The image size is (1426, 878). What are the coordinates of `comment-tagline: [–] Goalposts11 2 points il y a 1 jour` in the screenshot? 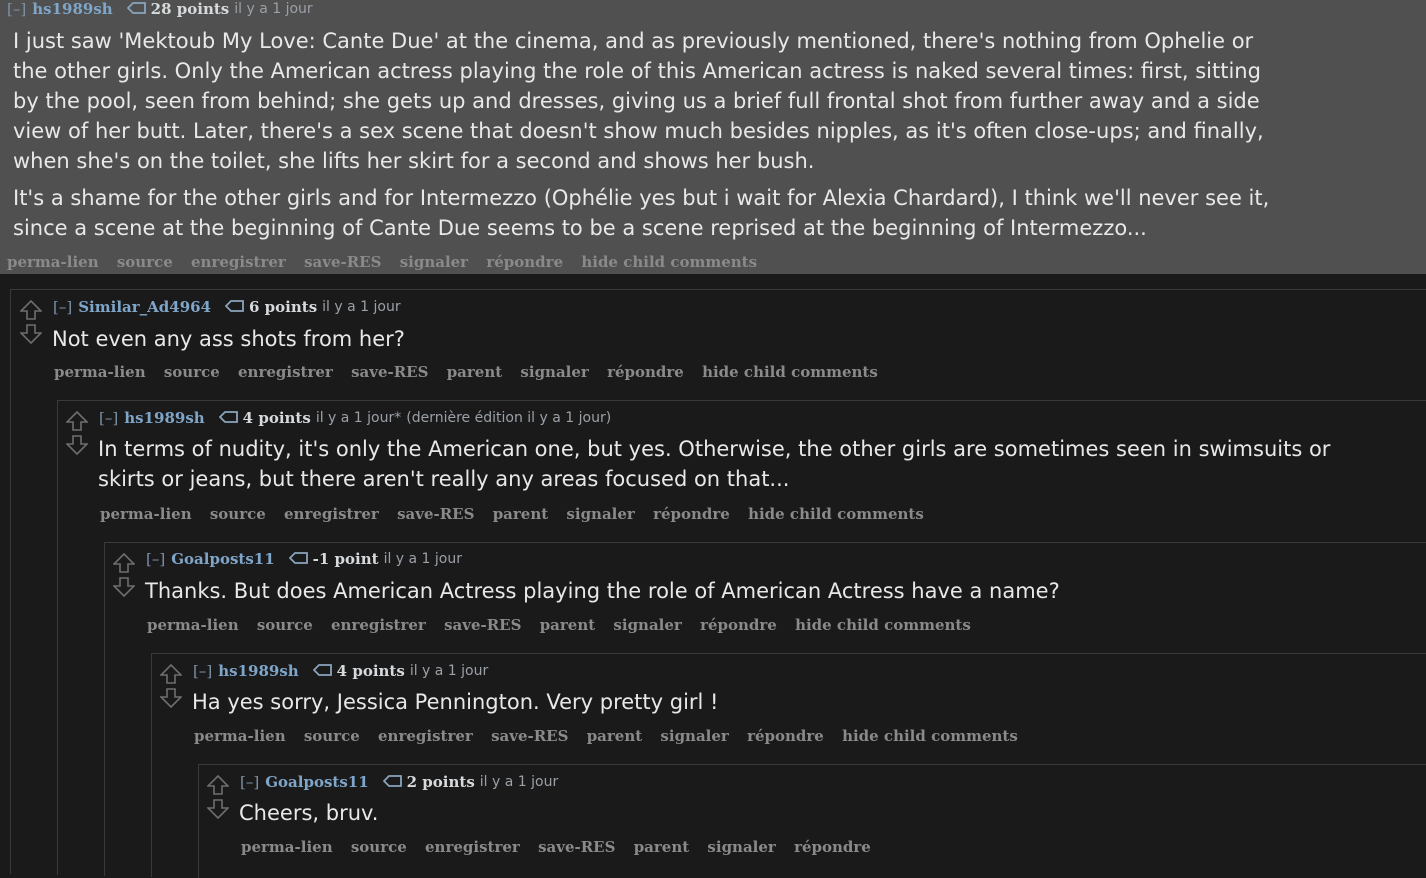 It's located at (399, 782).